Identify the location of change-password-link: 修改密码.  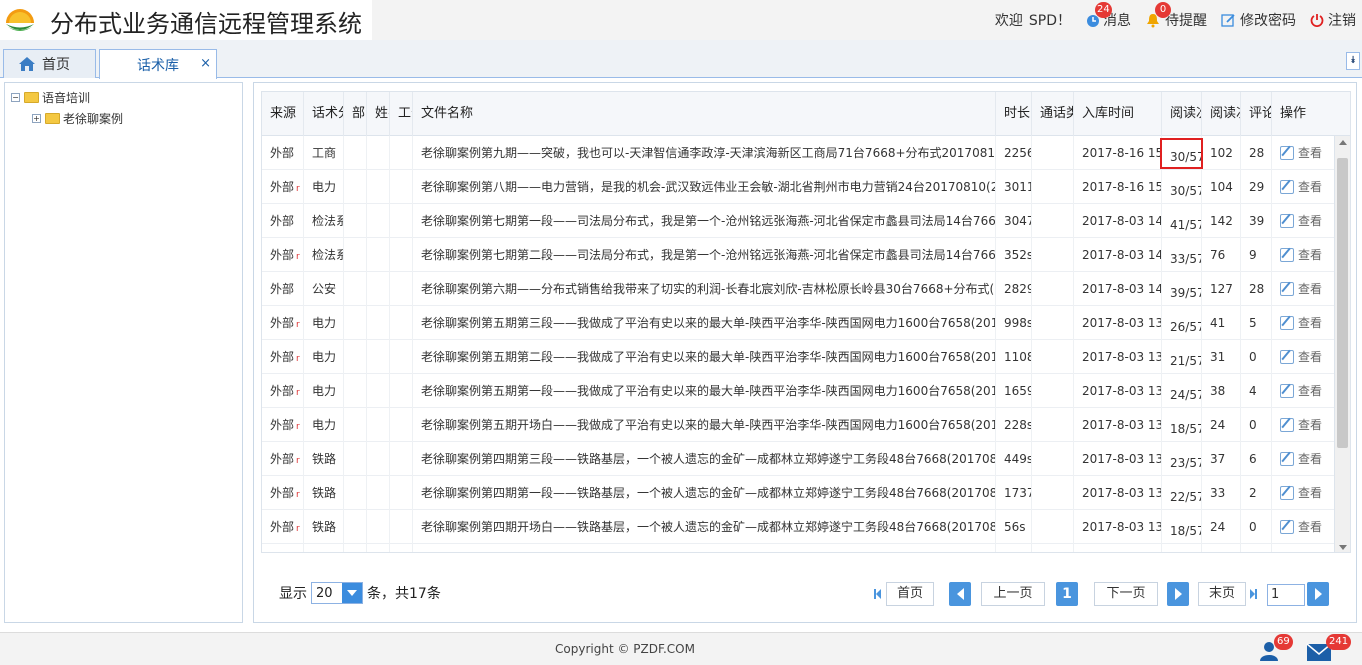
(1258, 20).